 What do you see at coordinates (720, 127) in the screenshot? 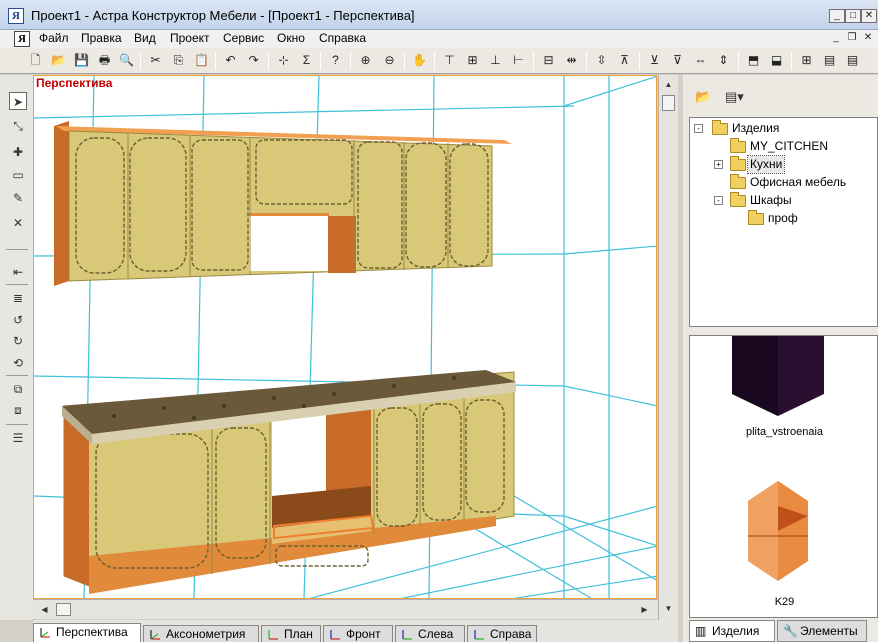
I see `folder-icon` at bounding box center [720, 127].